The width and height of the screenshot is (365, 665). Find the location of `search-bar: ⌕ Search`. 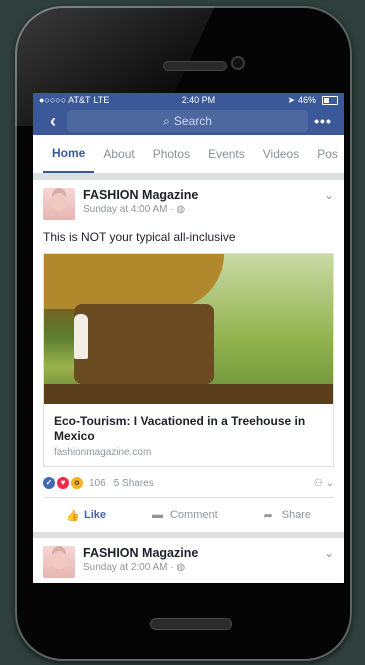

search-bar: ⌕ Search is located at coordinates (187, 121).